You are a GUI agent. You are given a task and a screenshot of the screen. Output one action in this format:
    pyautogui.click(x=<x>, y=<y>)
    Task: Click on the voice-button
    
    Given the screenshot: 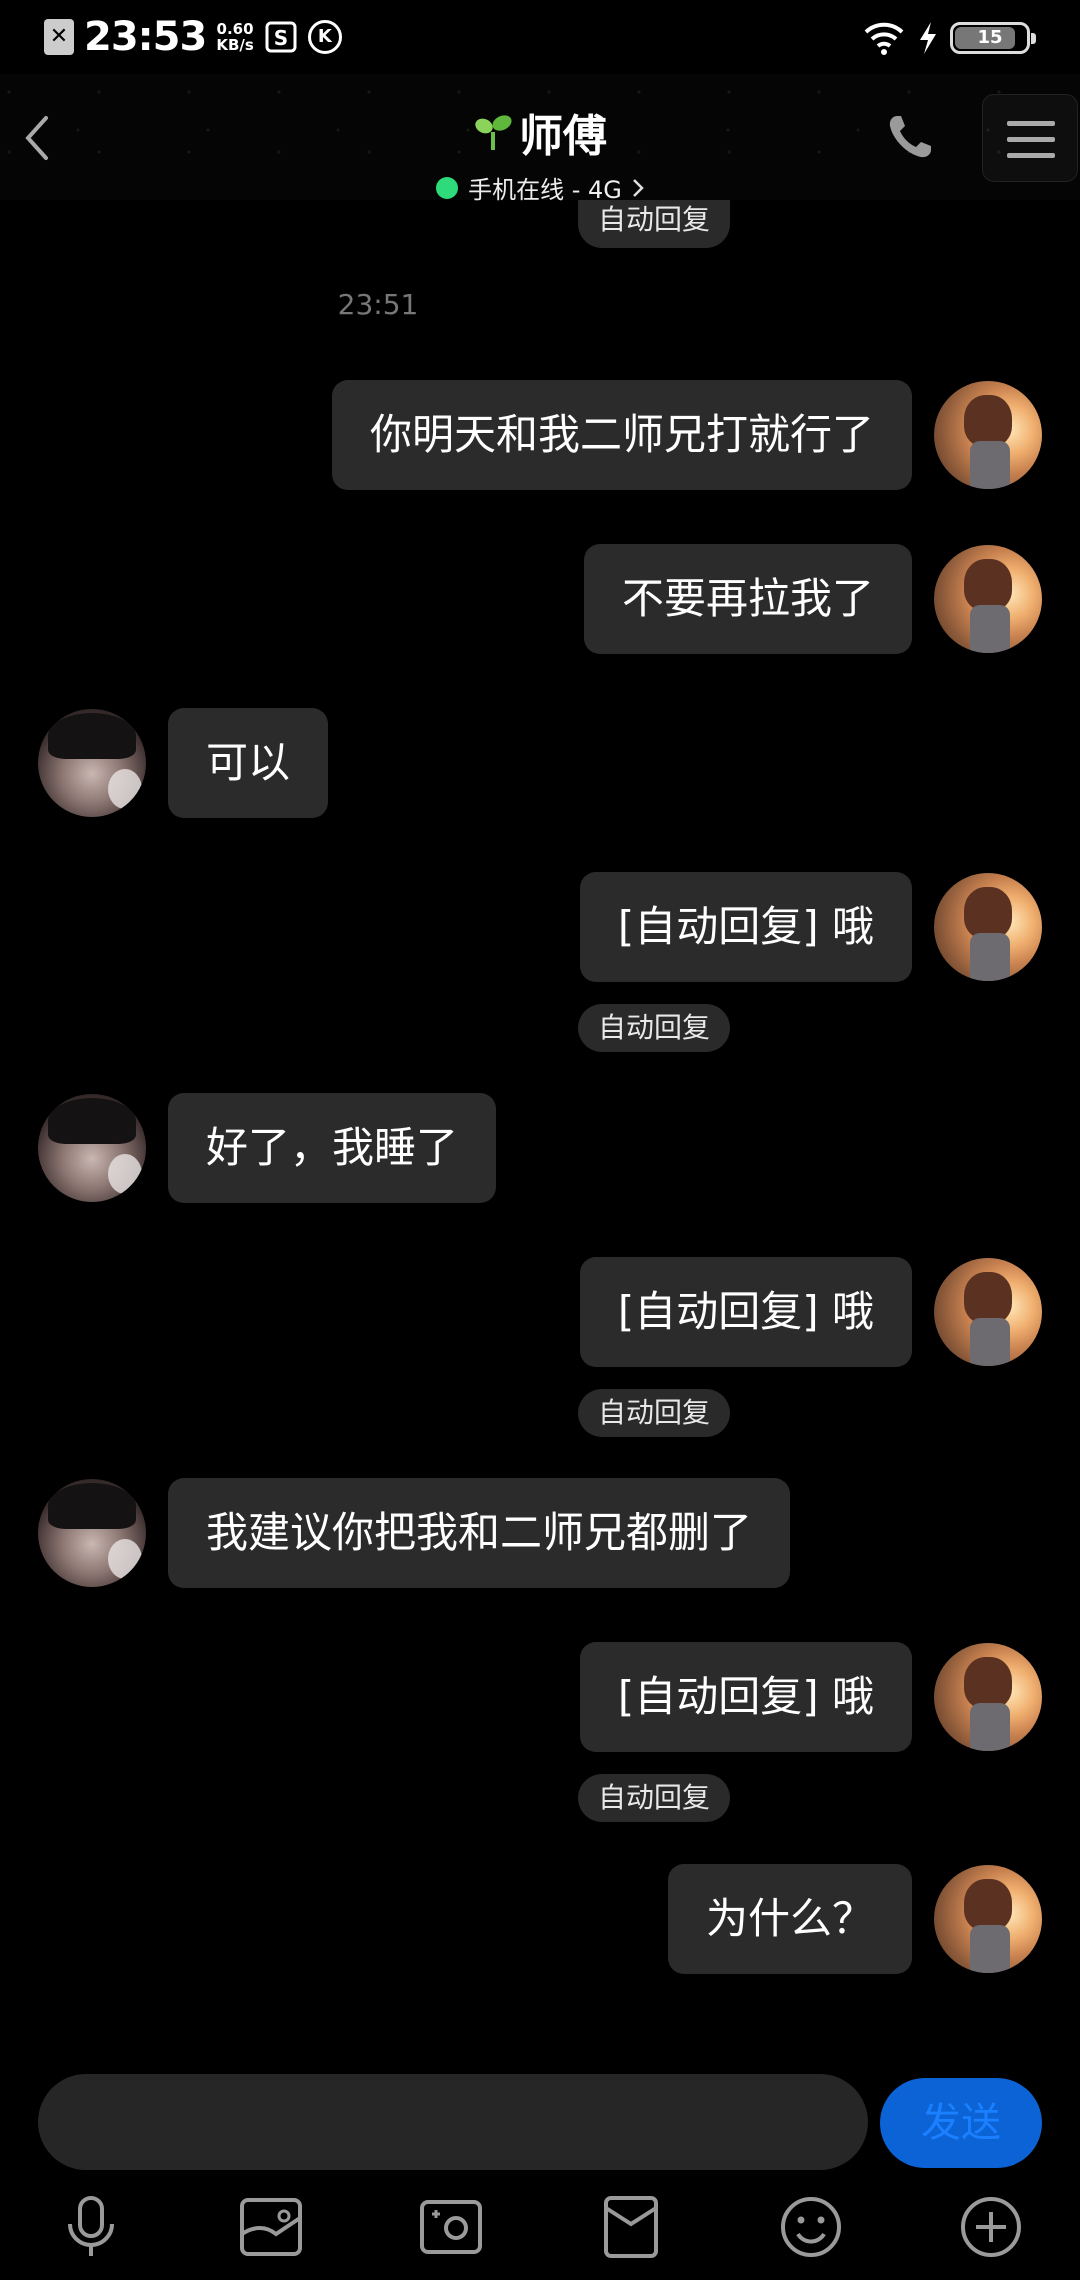 What is the action you would take?
    pyautogui.click(x=91, y=2227)
    